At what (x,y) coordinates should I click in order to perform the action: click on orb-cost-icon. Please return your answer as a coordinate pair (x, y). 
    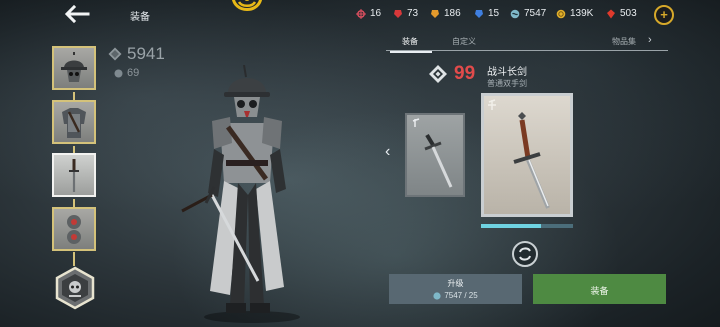
    Looking at the image, I should click on (437, 295).